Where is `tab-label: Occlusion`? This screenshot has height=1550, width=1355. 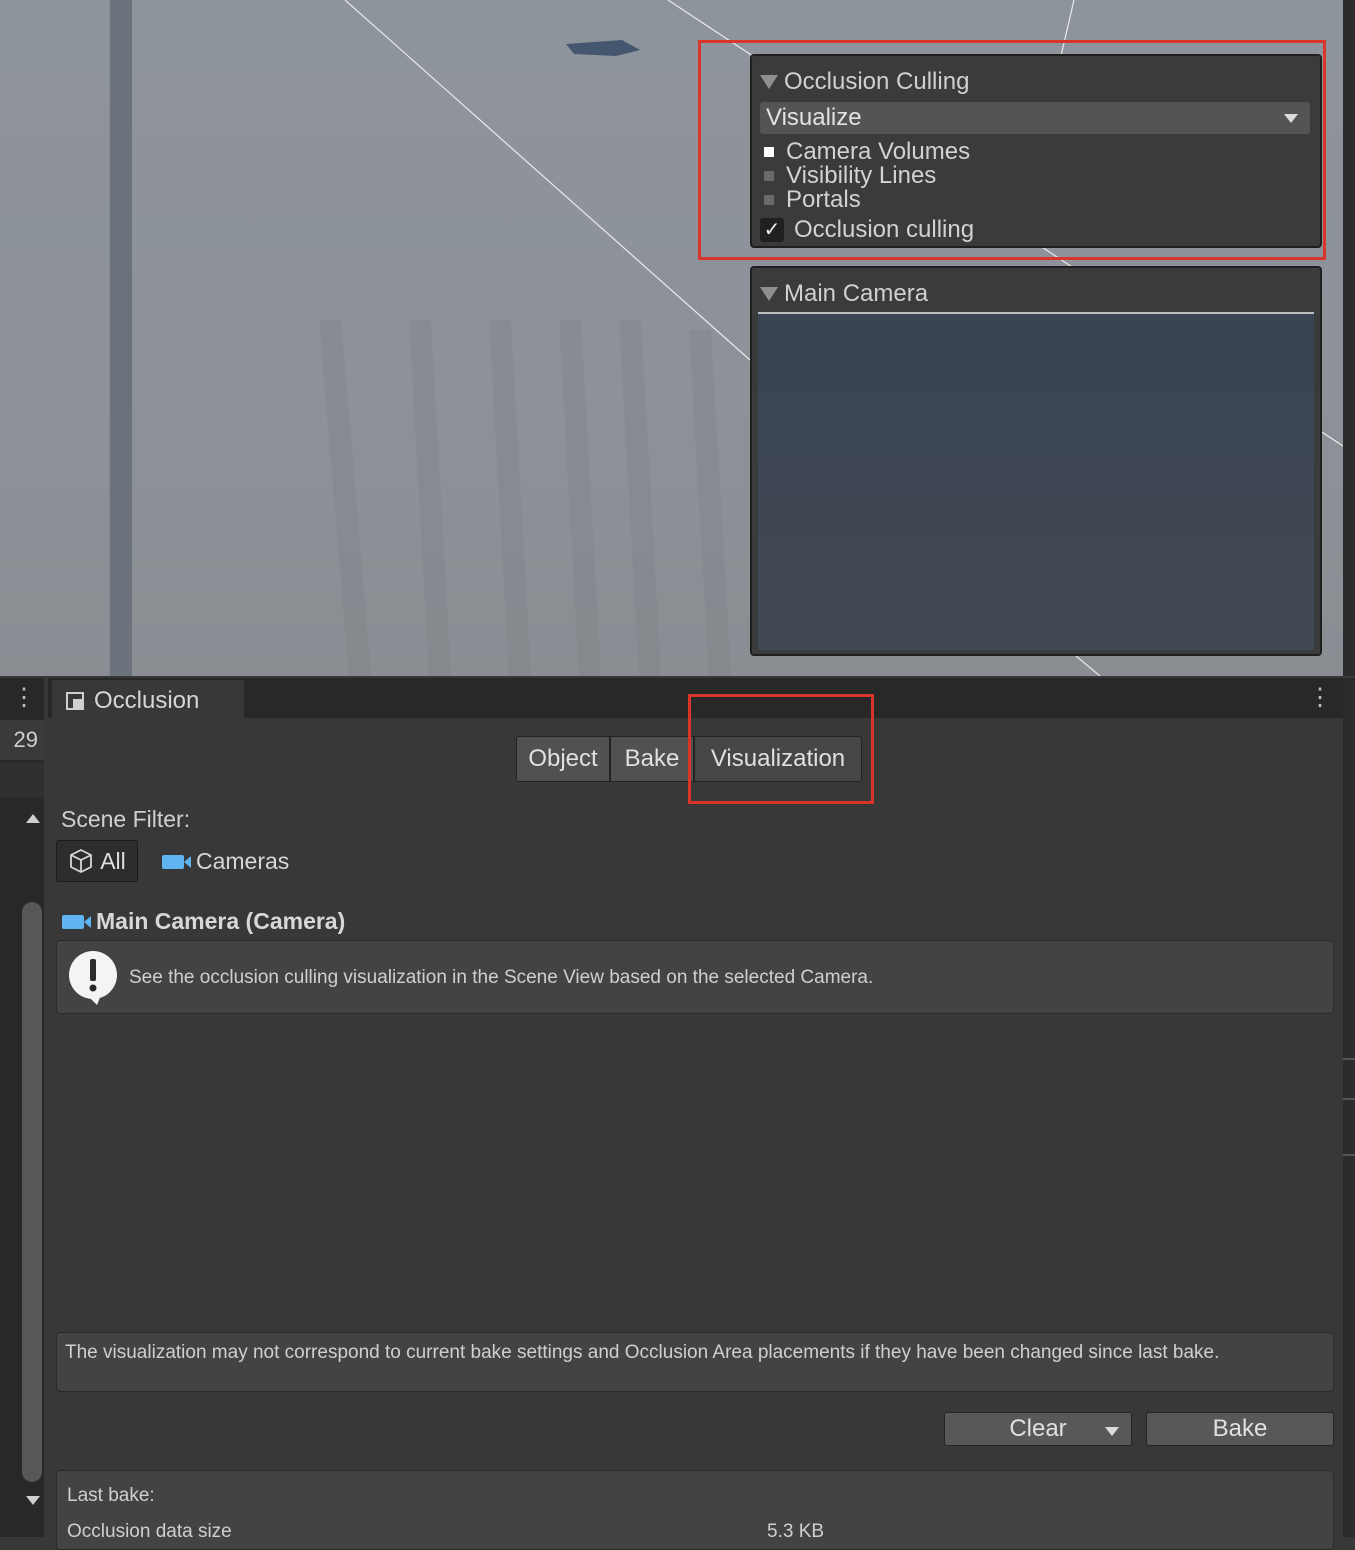
tab-label: Occlusion is located at coordinates (147, 700).